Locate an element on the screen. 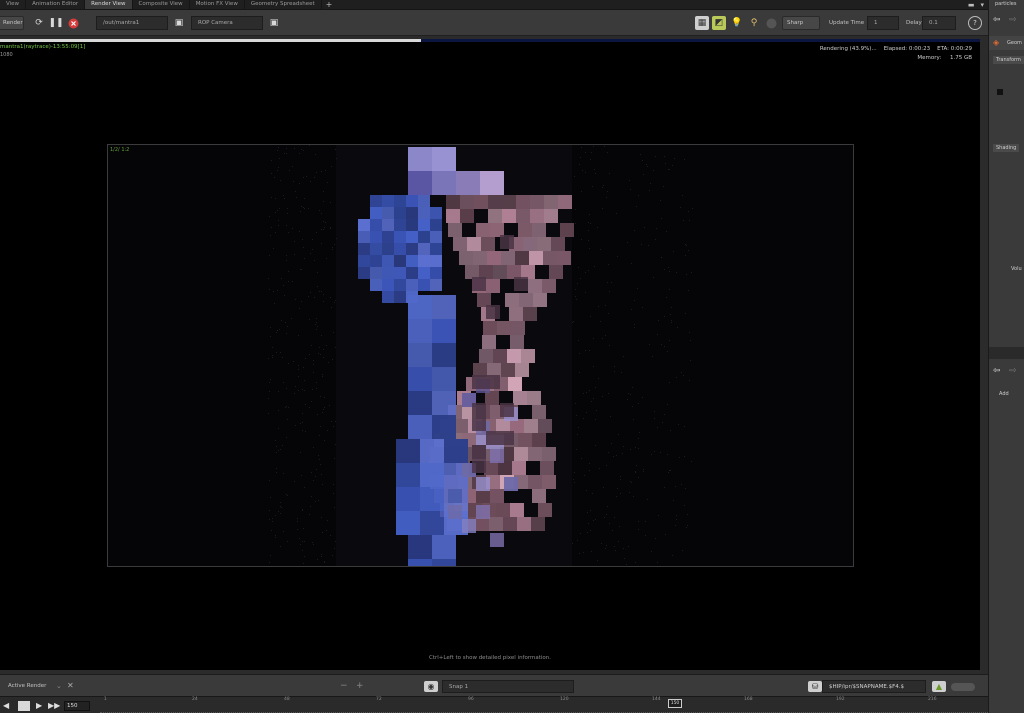  tab-geometry-spreadsheet: Geometry Spreadsheet is located at coordinates (283, 4).